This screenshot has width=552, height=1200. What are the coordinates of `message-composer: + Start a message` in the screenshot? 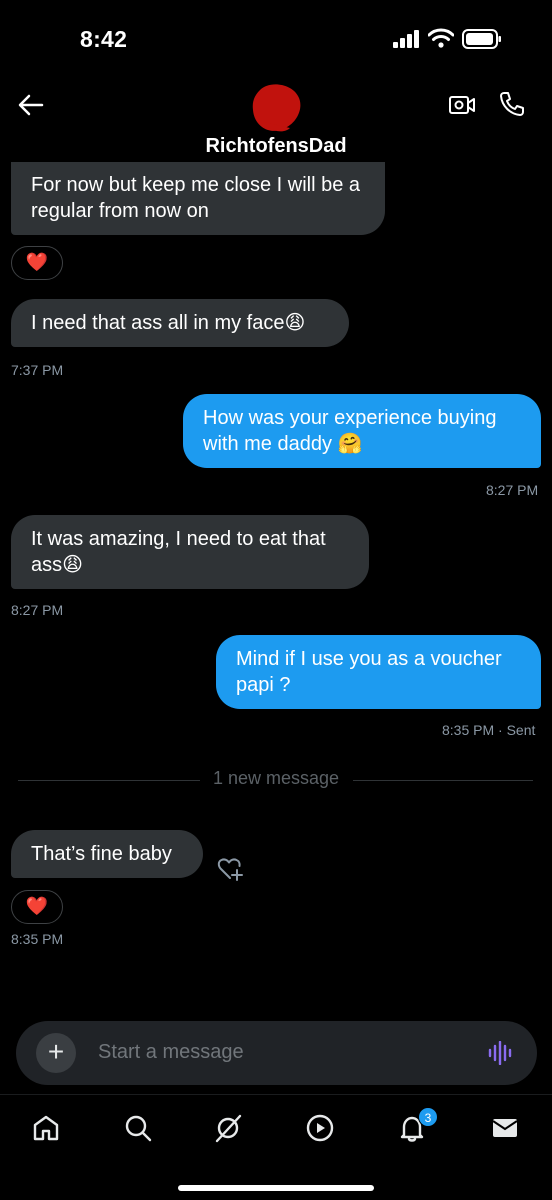 It's located at (276, 1053).